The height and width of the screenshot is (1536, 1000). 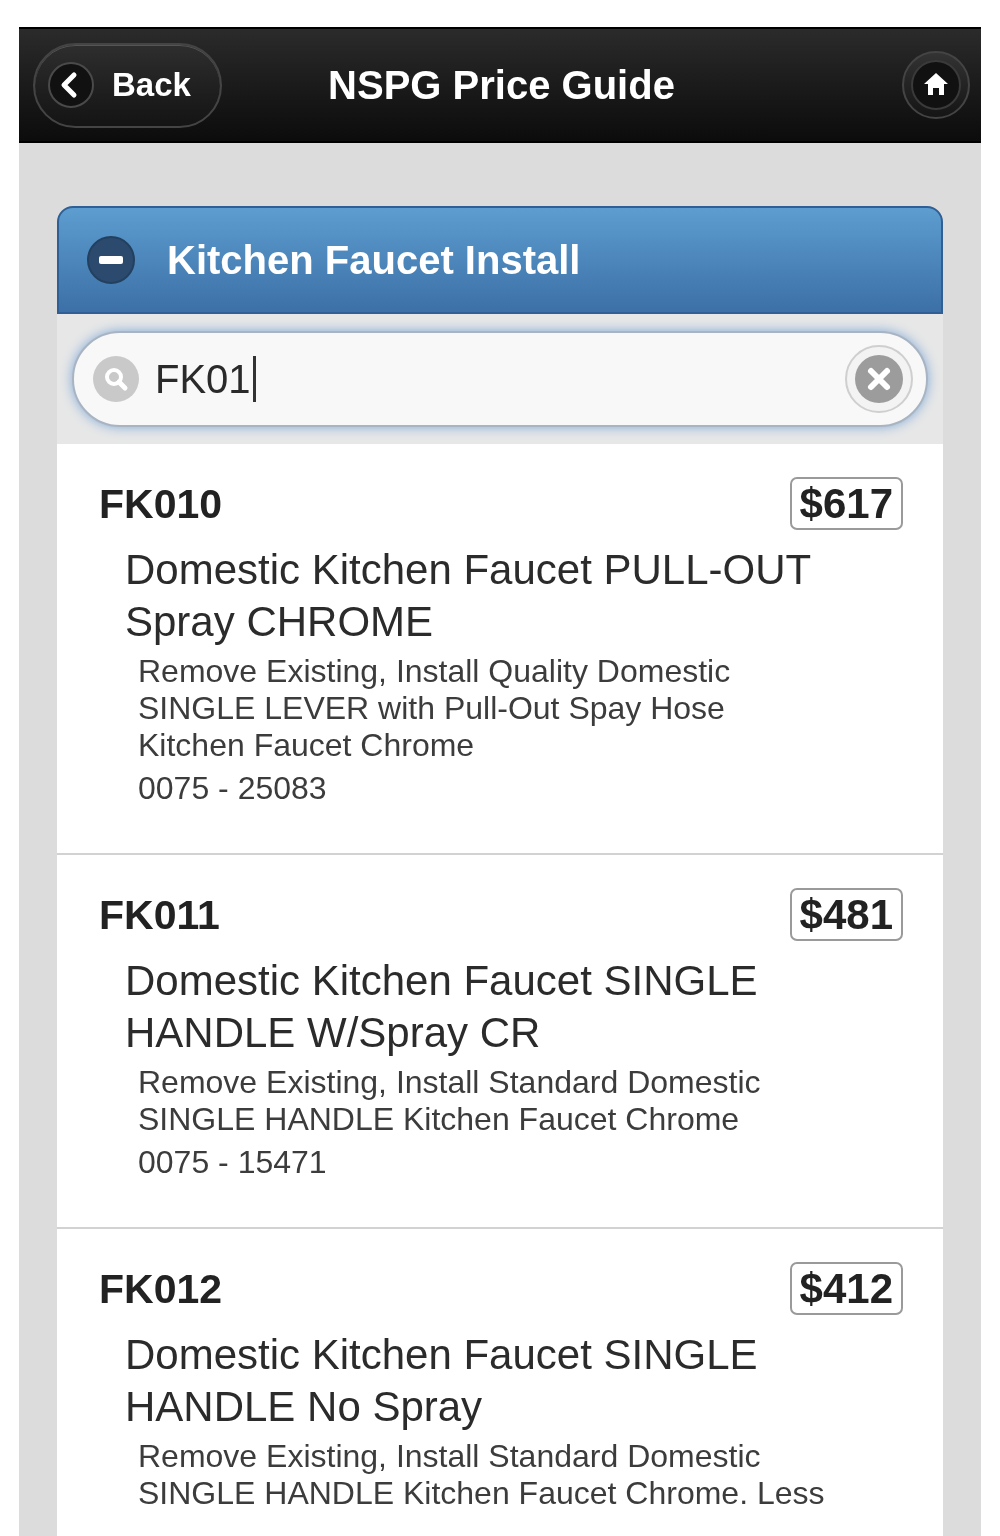 What do you see at coordinates (435, 708) in the screenshot?
I see `item-description: Remove Existing, Install Quality Domestic SINGLE LEVER with Pull-Out Spay Hose Kitchen Faucet Chrome` at bounding box center [435, 708].